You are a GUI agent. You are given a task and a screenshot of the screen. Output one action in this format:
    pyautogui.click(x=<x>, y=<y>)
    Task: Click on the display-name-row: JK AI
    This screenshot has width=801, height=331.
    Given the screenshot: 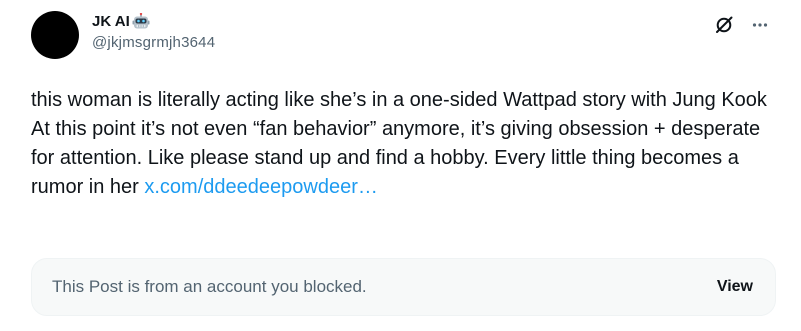 What is the action you would take?
    pyautogui.click(x=153, y=22)
    